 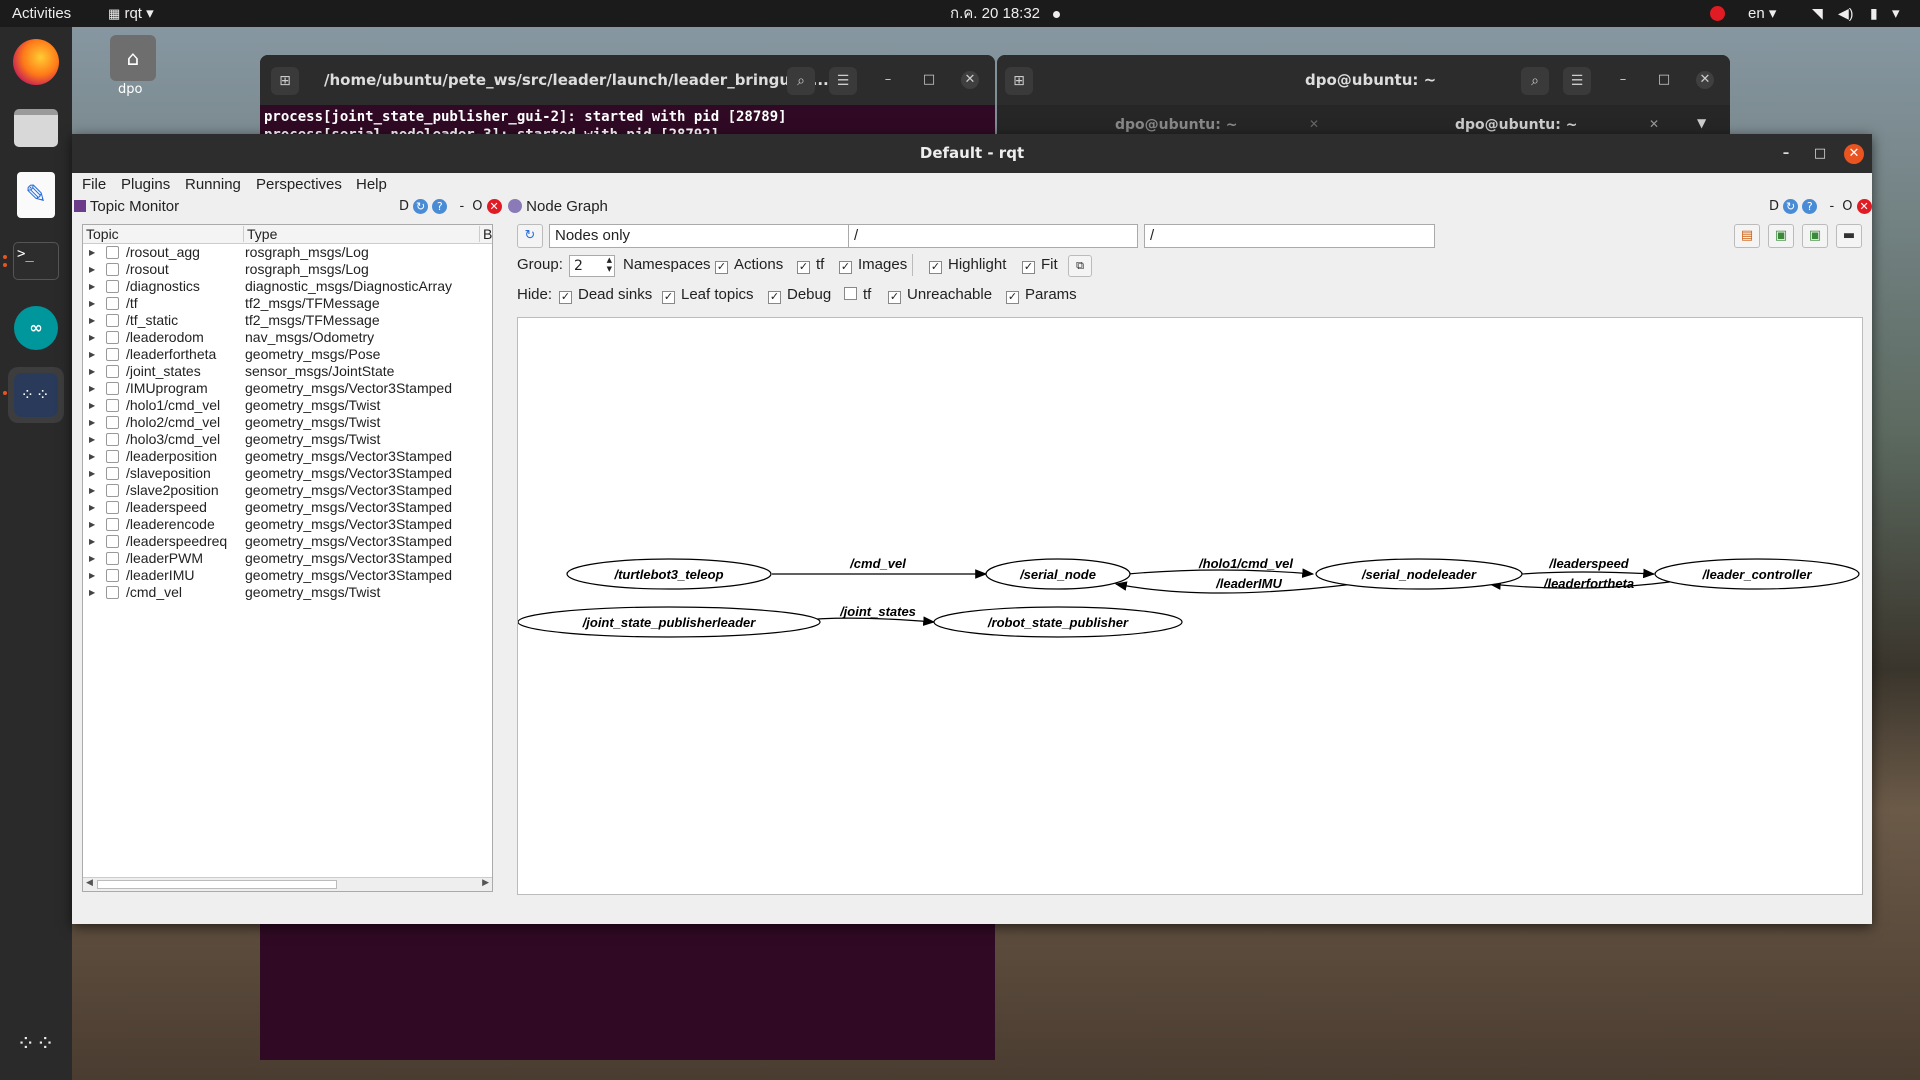 What do you see at coordinates (1817, 13) in the screenshot?
I see `wifi-icon: ◥` at bounding box center [1817, 13].